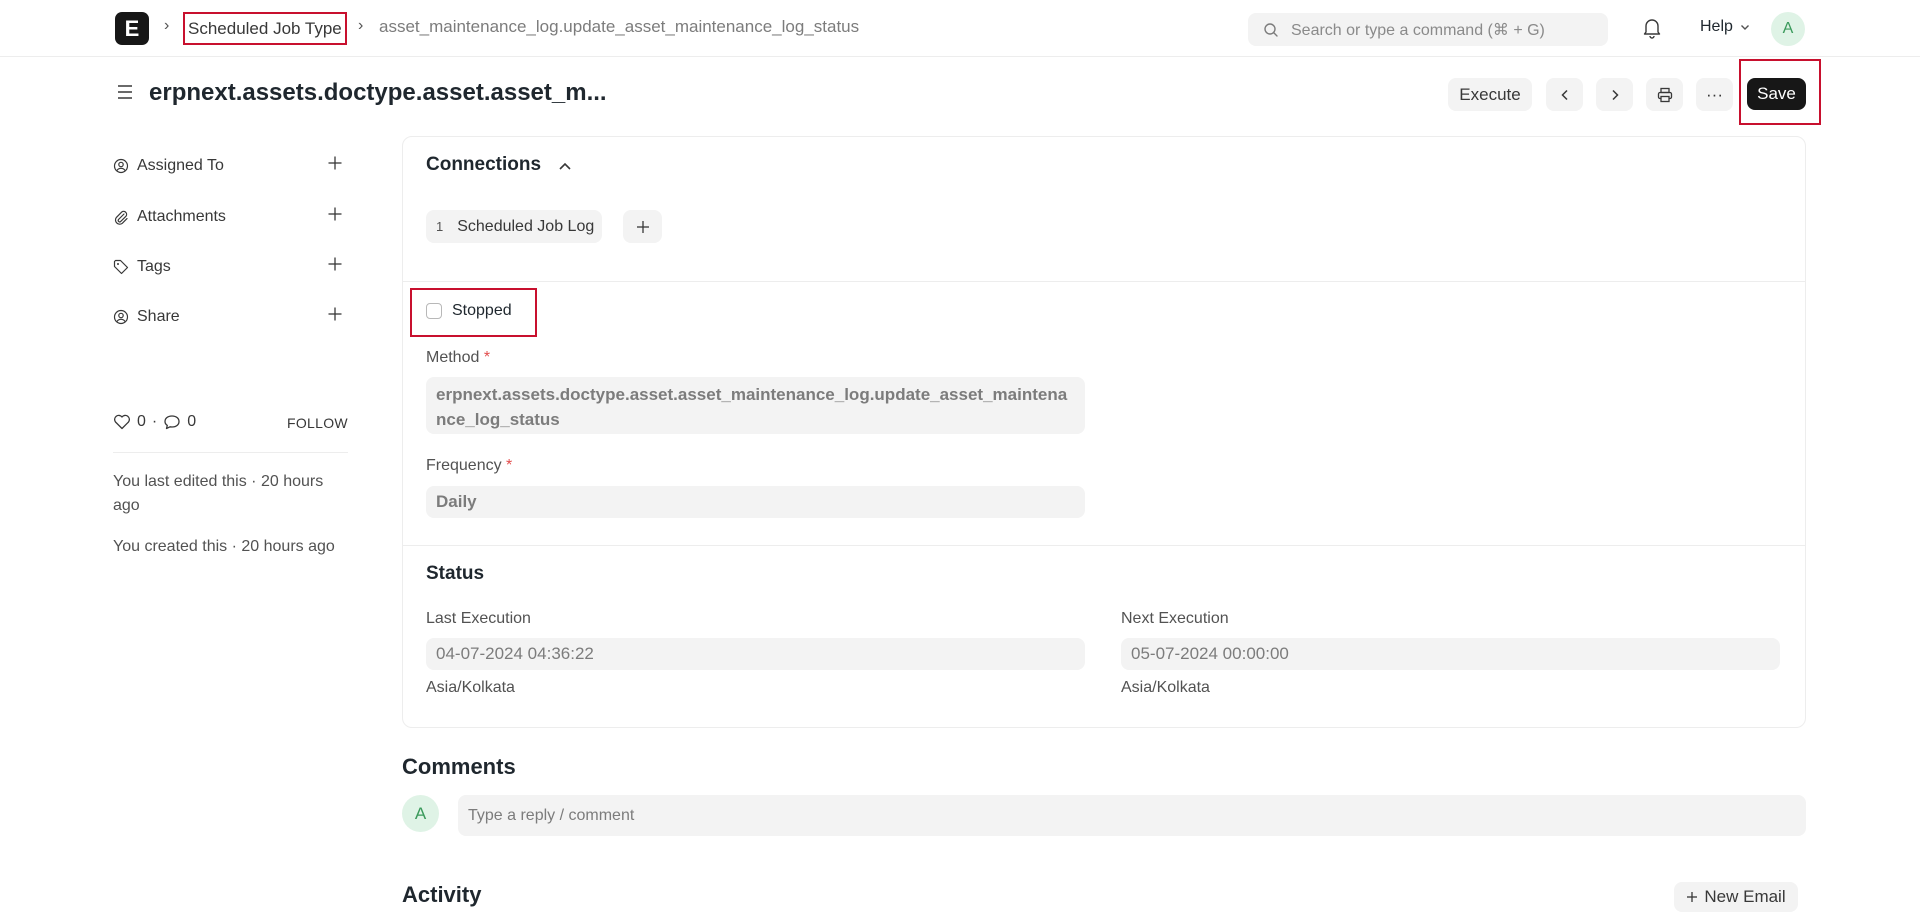  I want to click on last-edited-text: You last edited this · 20 hours ago, so click(218, 493).